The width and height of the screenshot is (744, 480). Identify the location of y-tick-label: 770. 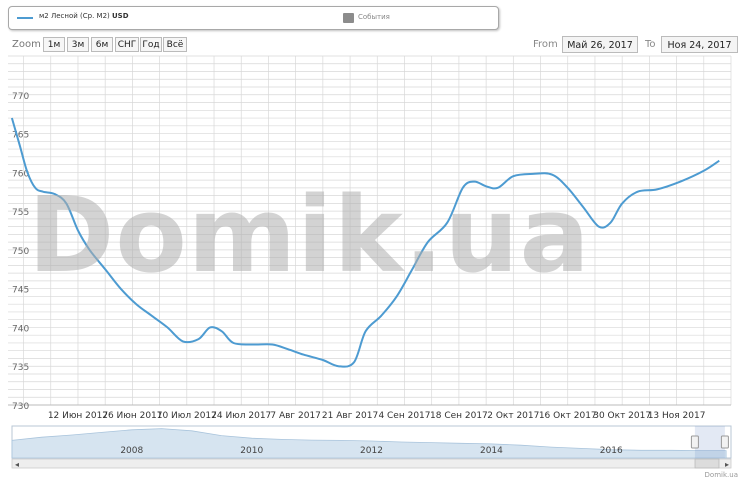
(20, 97).